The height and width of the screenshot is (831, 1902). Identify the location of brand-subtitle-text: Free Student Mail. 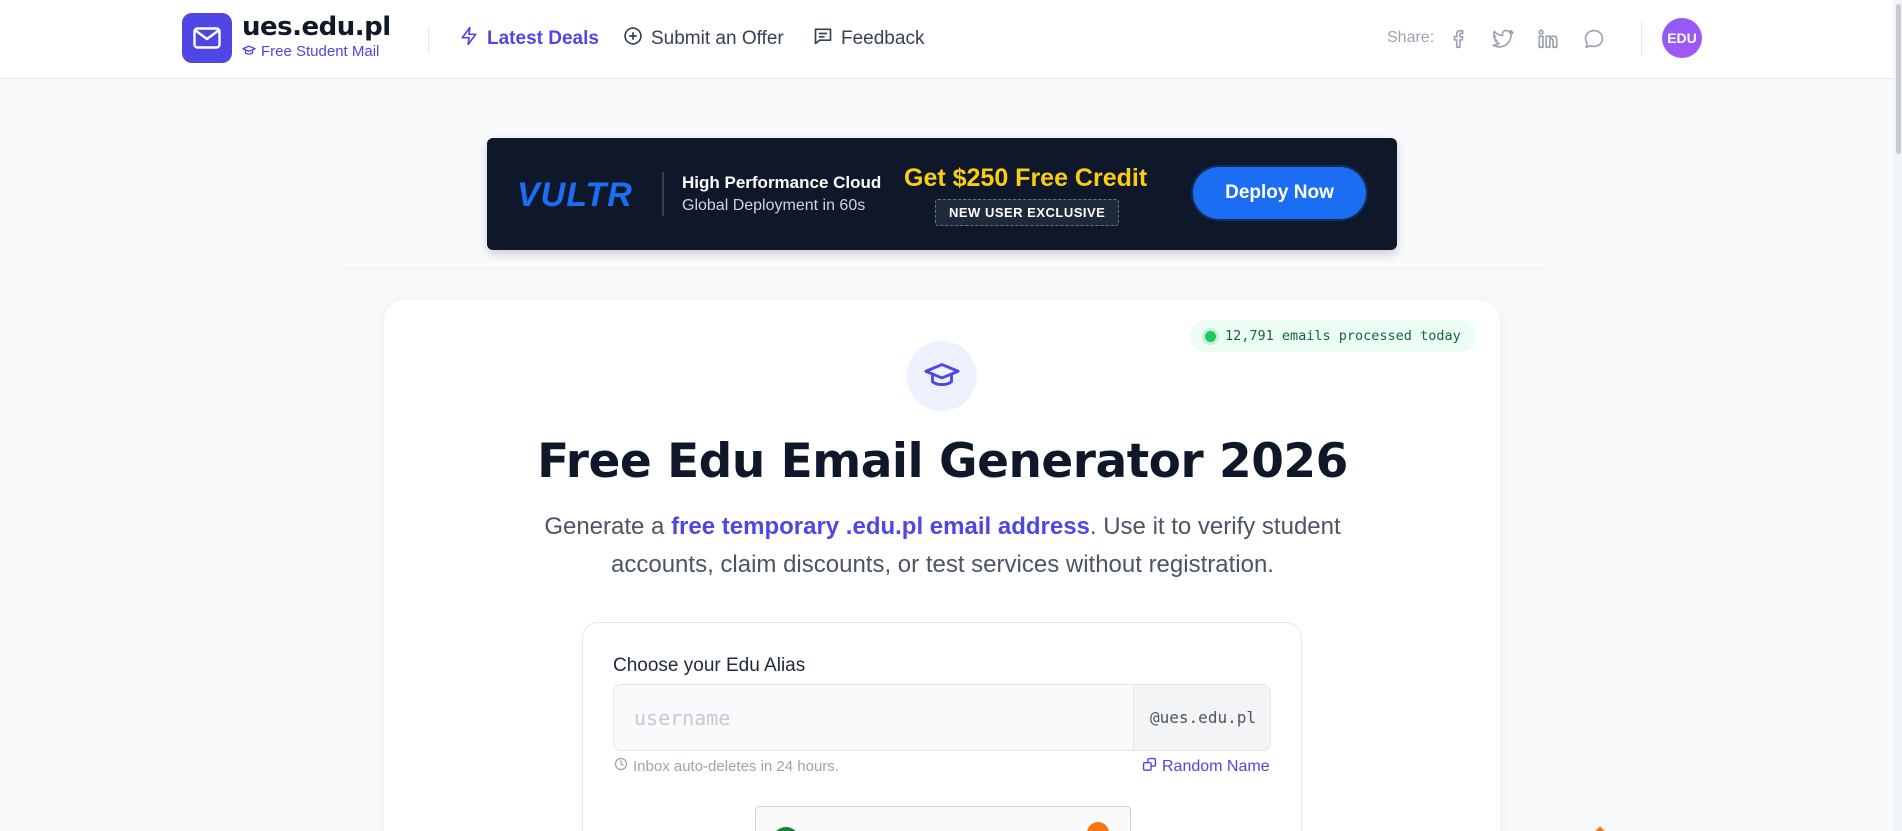
(320, 51).